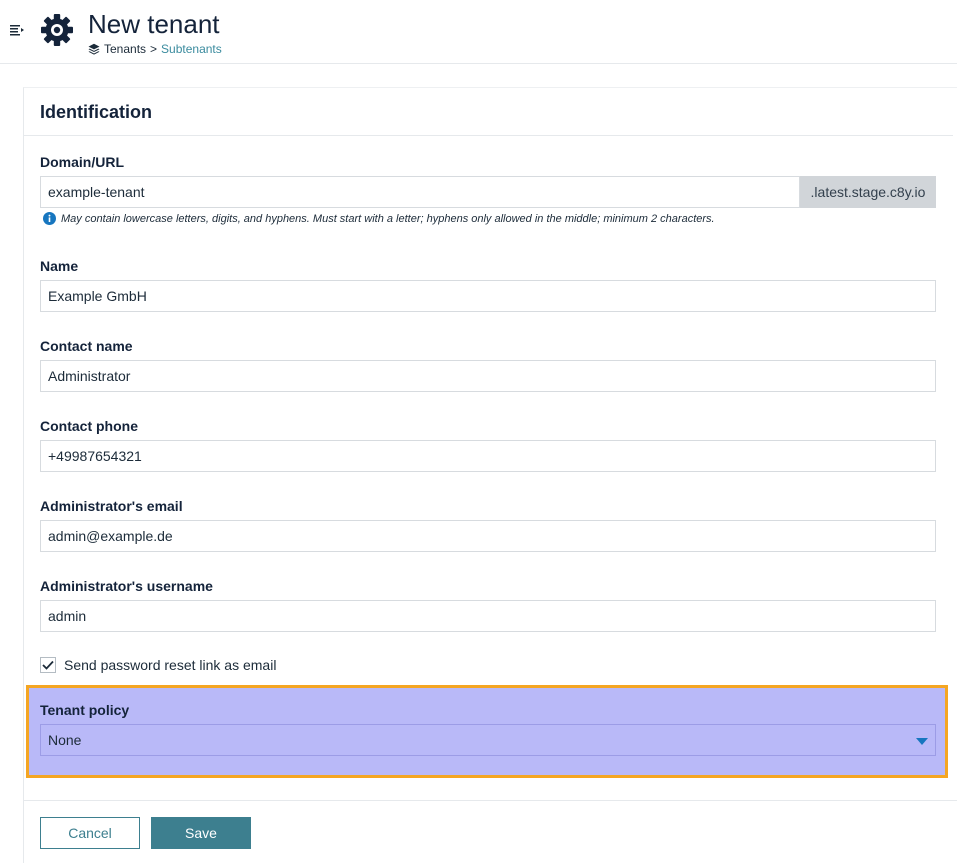 The width and height of the screenshot is (957, 863). I want to click on domain-input, so click(420, 192).